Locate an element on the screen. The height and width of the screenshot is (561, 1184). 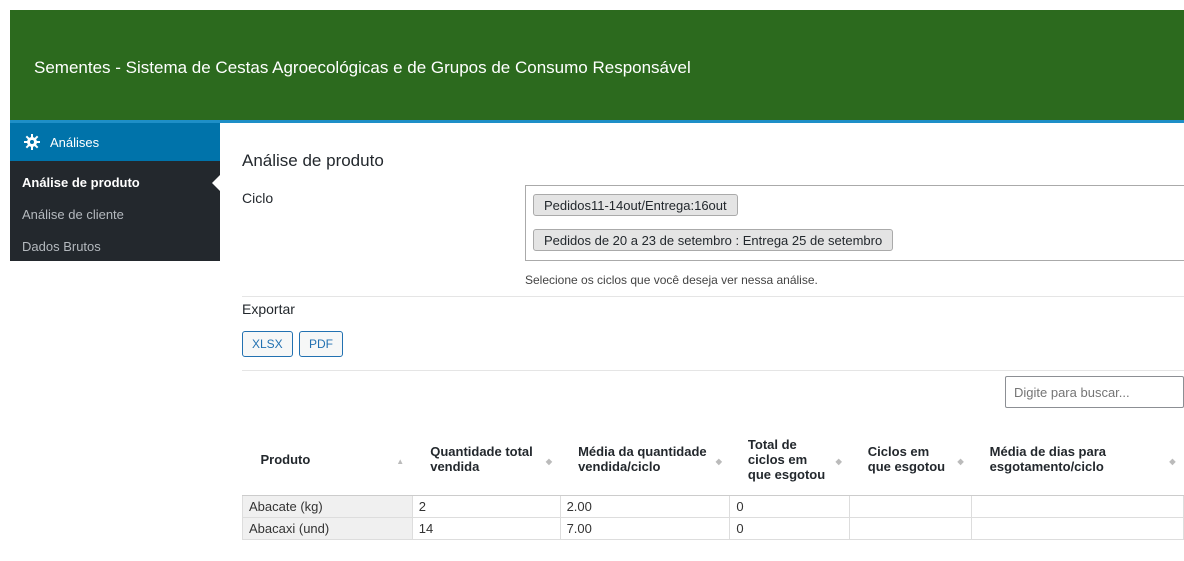
page-title: Análise de produto is located at coordinates (313, 160).